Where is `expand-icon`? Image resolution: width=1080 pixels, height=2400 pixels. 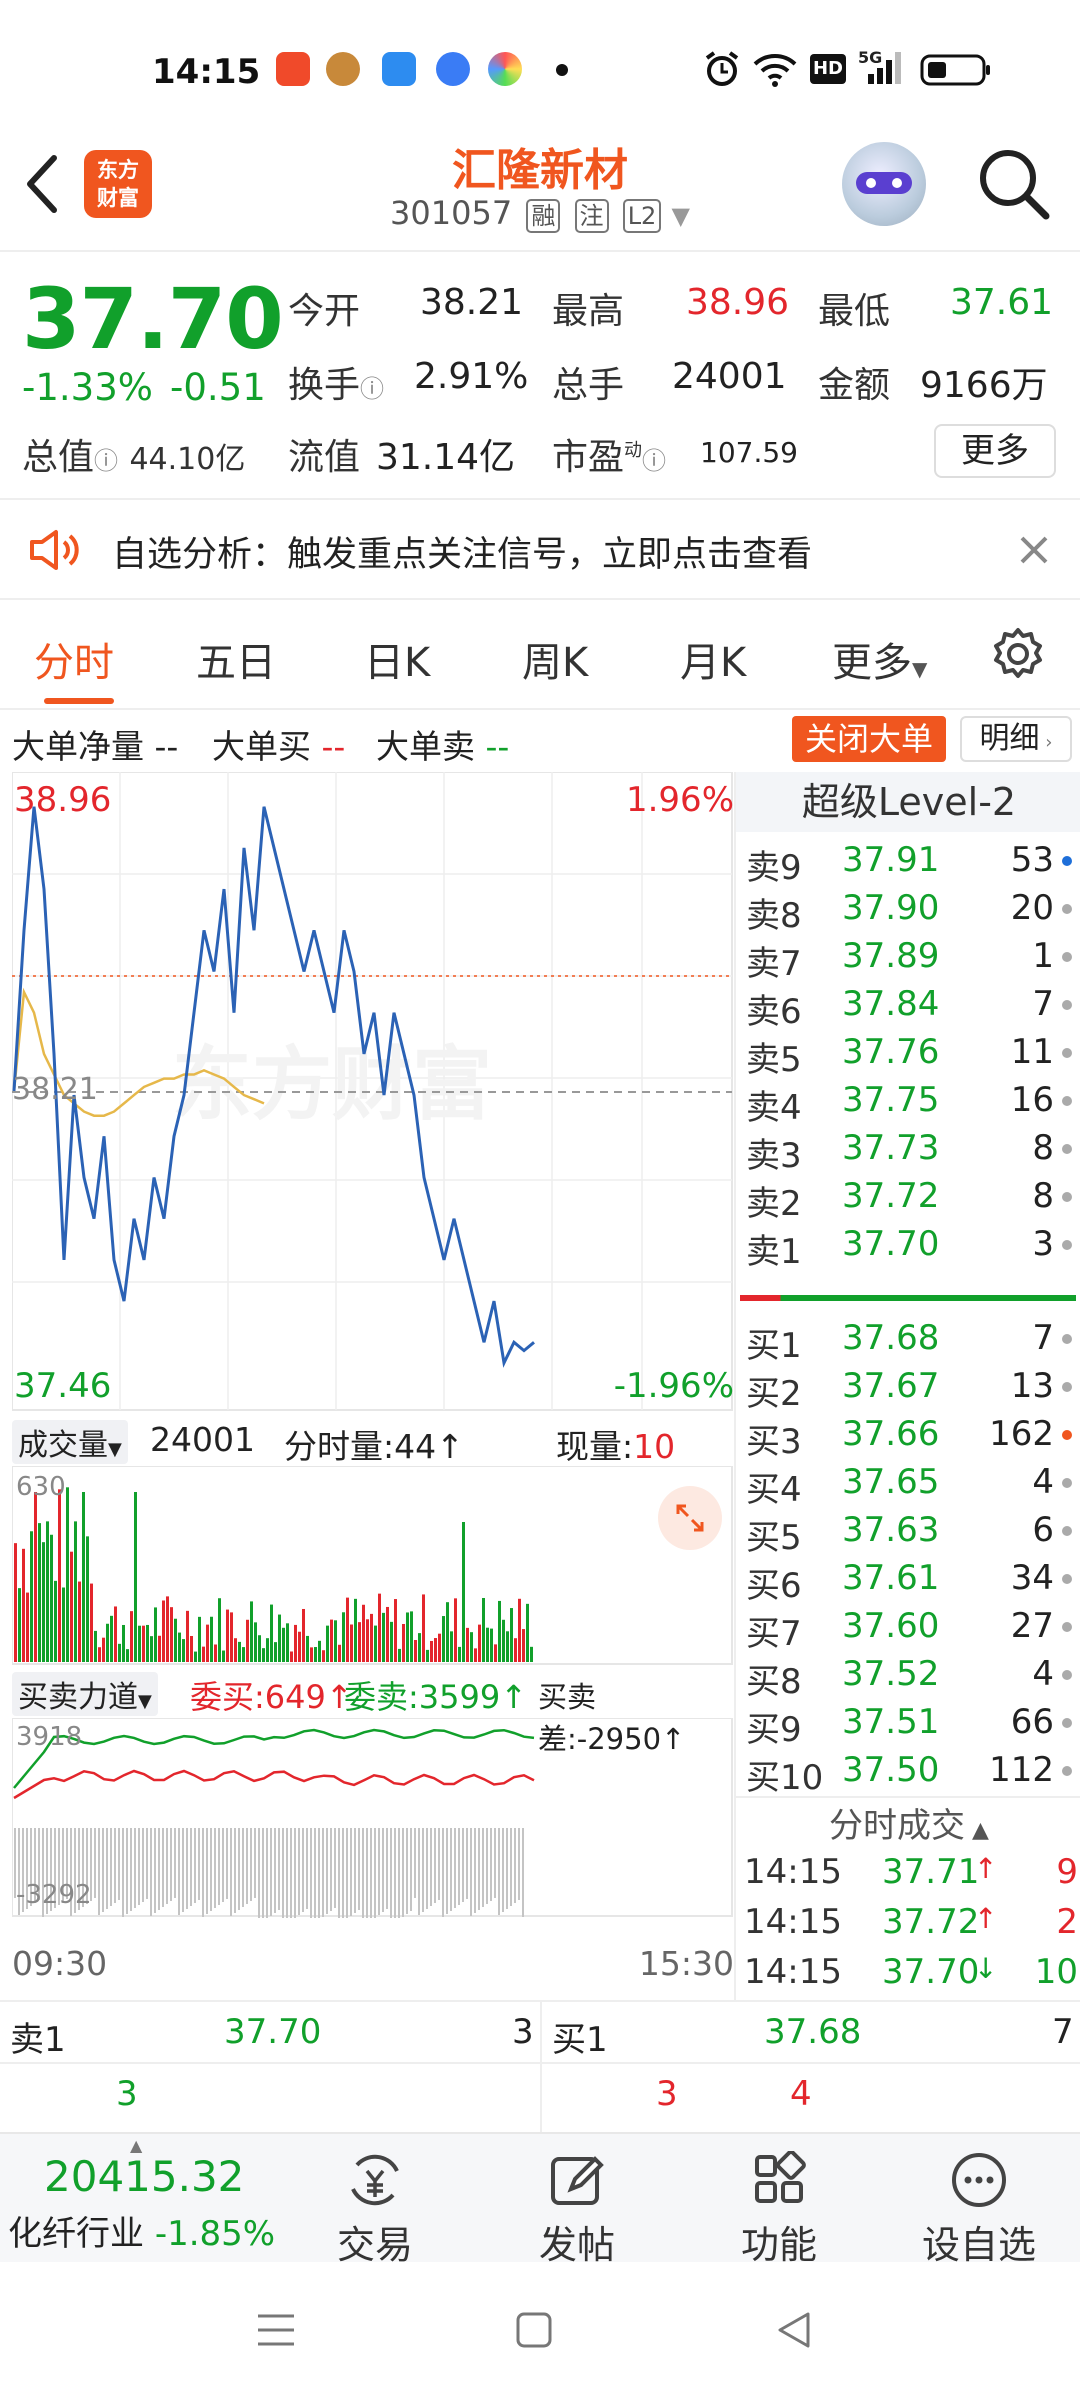
expand-icon is located at coordinates (690, 1518).